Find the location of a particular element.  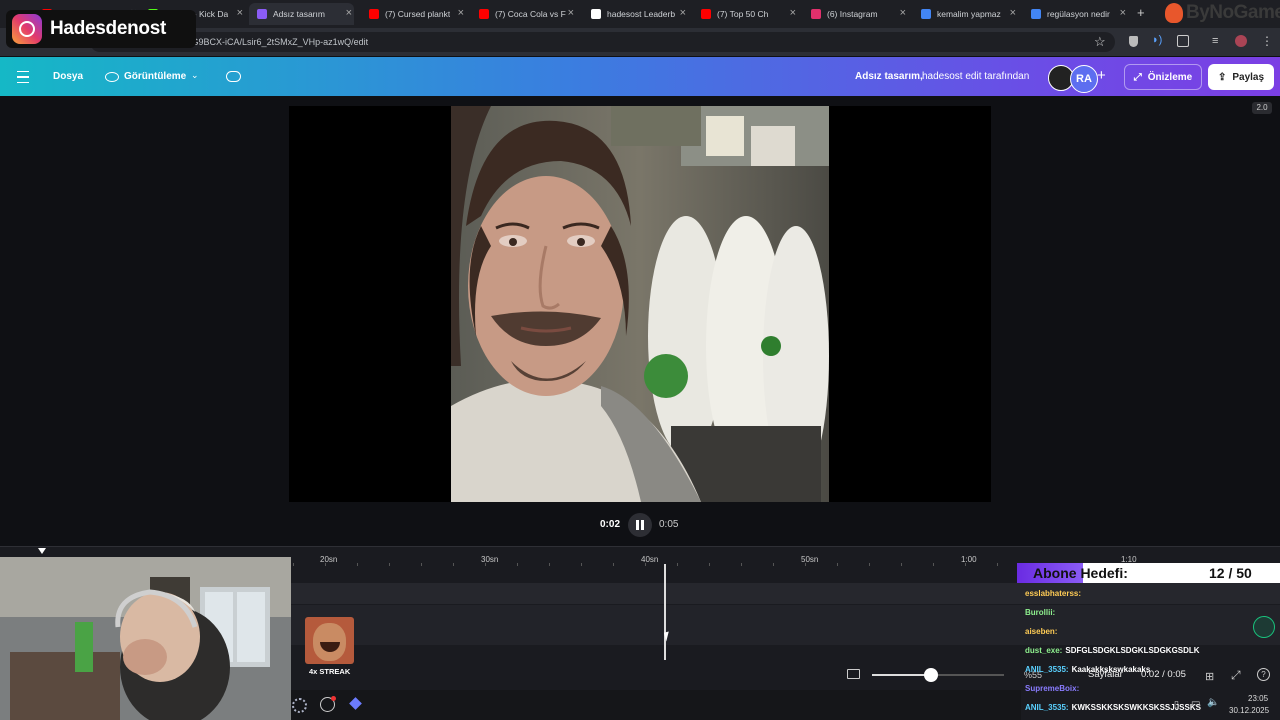

subscriber-goal-label: Abone Hedefi: is located at coordinates (1080, 573).